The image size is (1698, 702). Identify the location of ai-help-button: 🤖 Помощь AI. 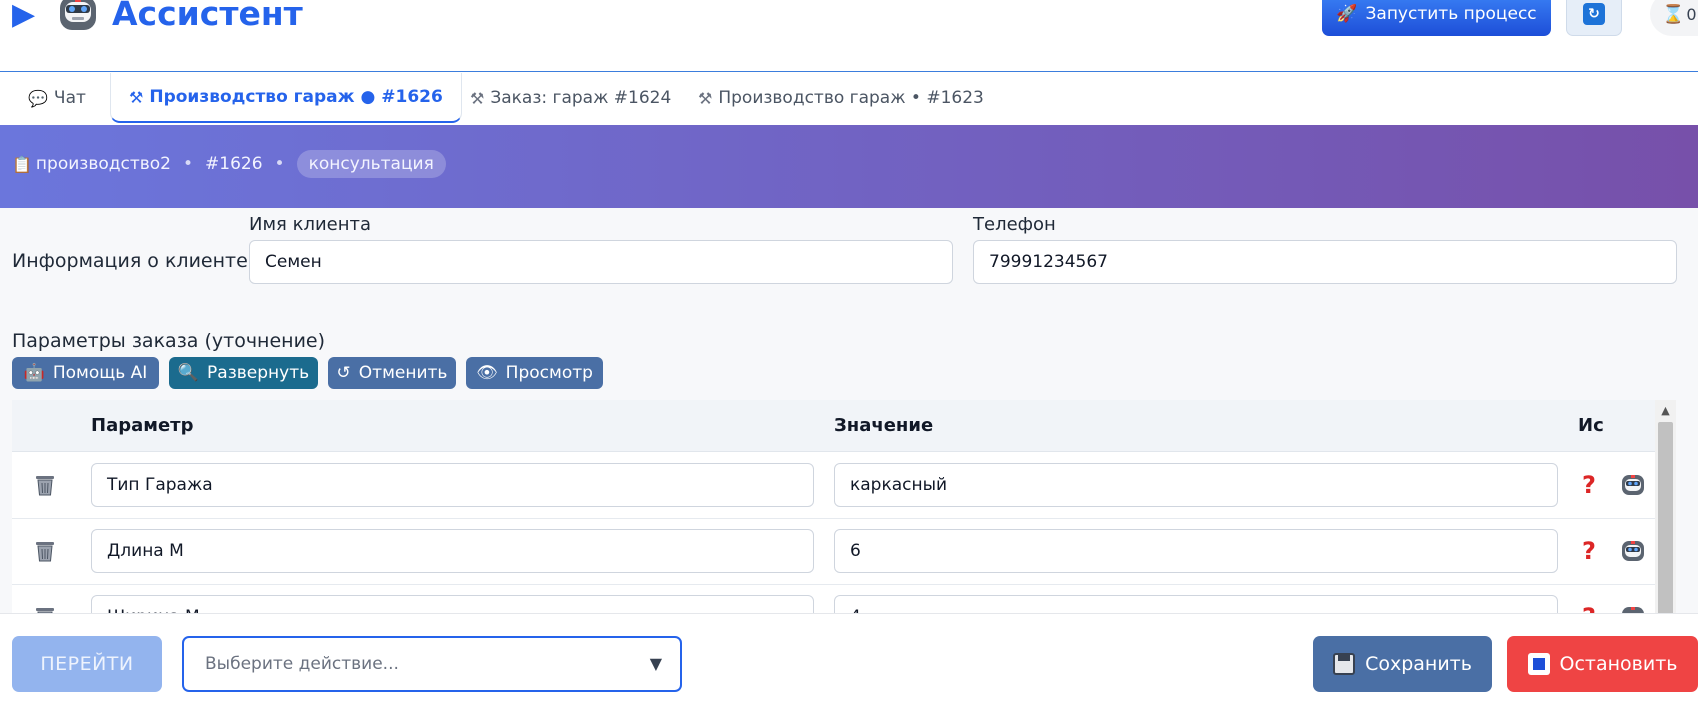
(85, 373).